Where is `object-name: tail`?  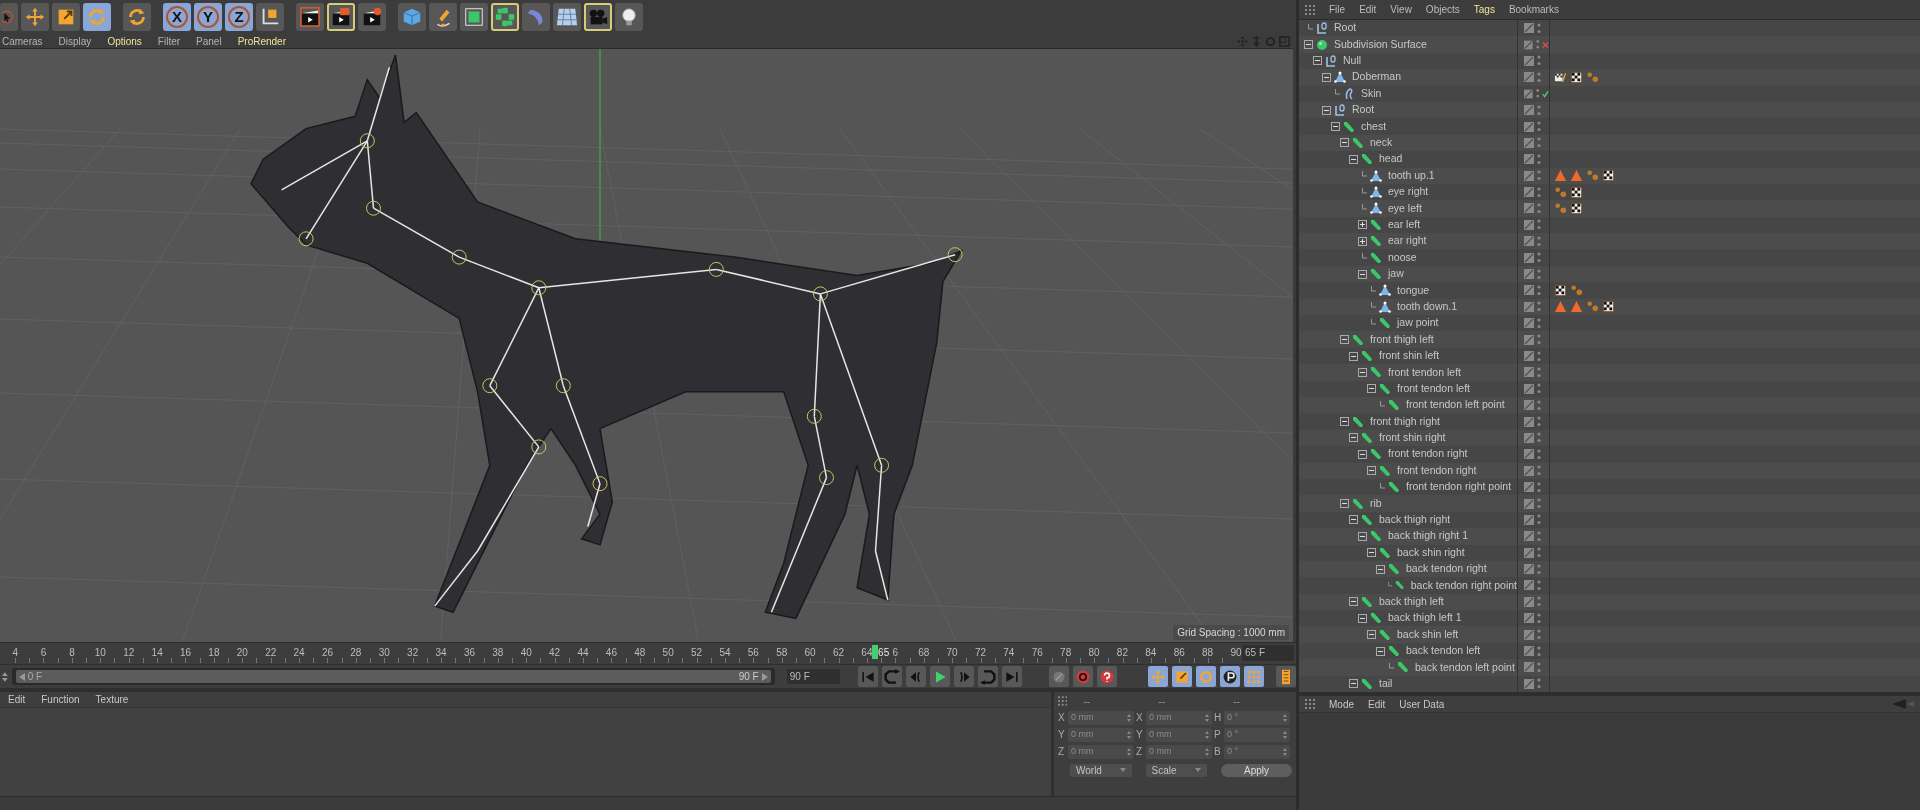
object-name: tail is located at coordinates (1386, 683).